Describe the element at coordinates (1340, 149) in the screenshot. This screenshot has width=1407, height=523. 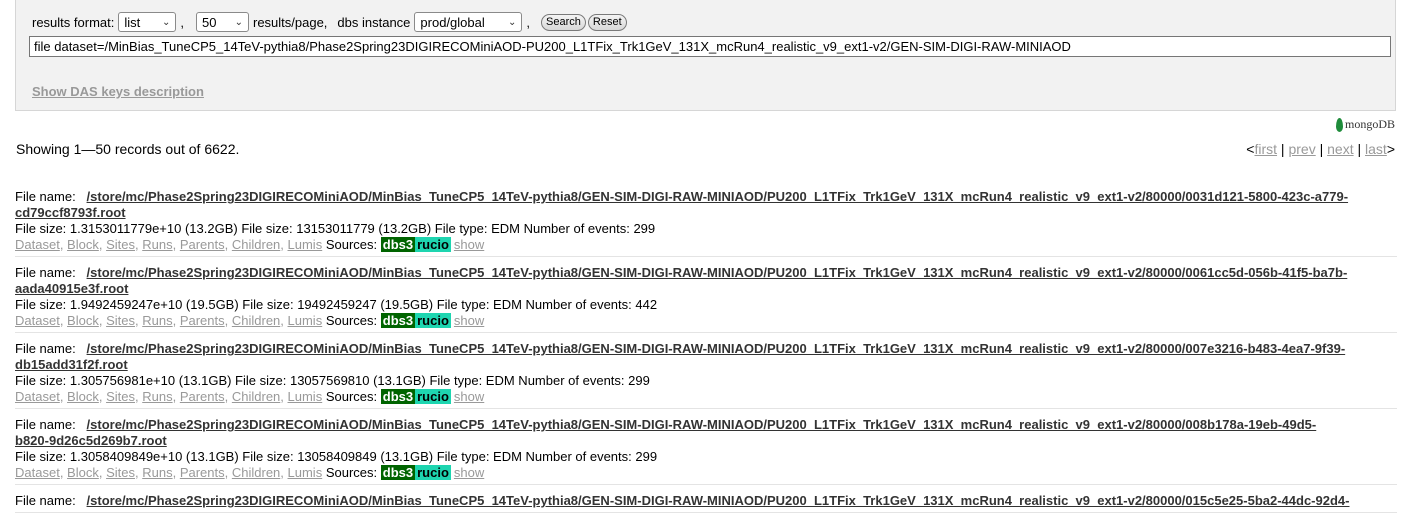
I see `pager-next-link: next` at that location.